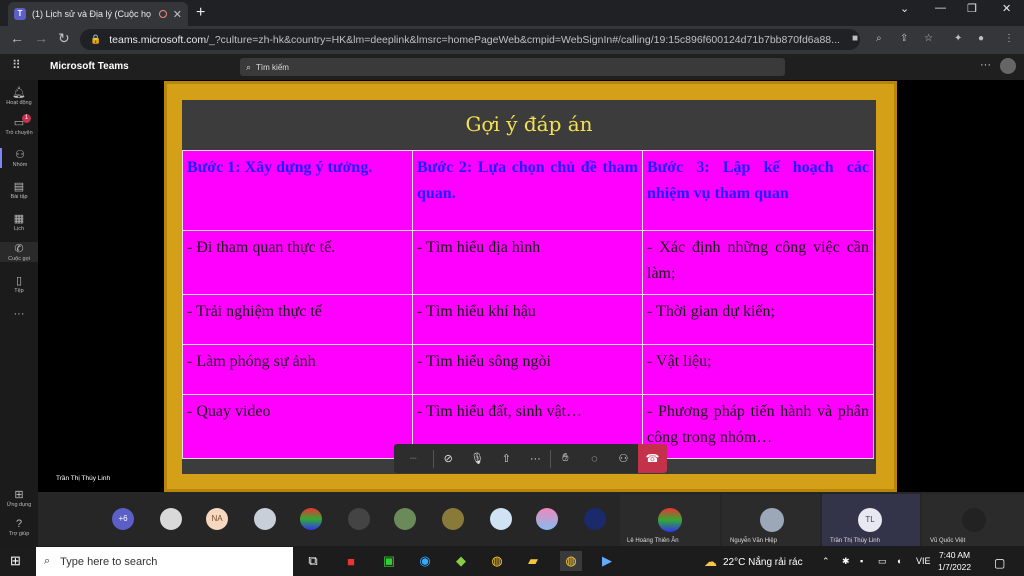  What do you see at coordinates (177, 14) in the screenshot?
I see `close-tab-icon: ✕` at bounding box center [177, 14].